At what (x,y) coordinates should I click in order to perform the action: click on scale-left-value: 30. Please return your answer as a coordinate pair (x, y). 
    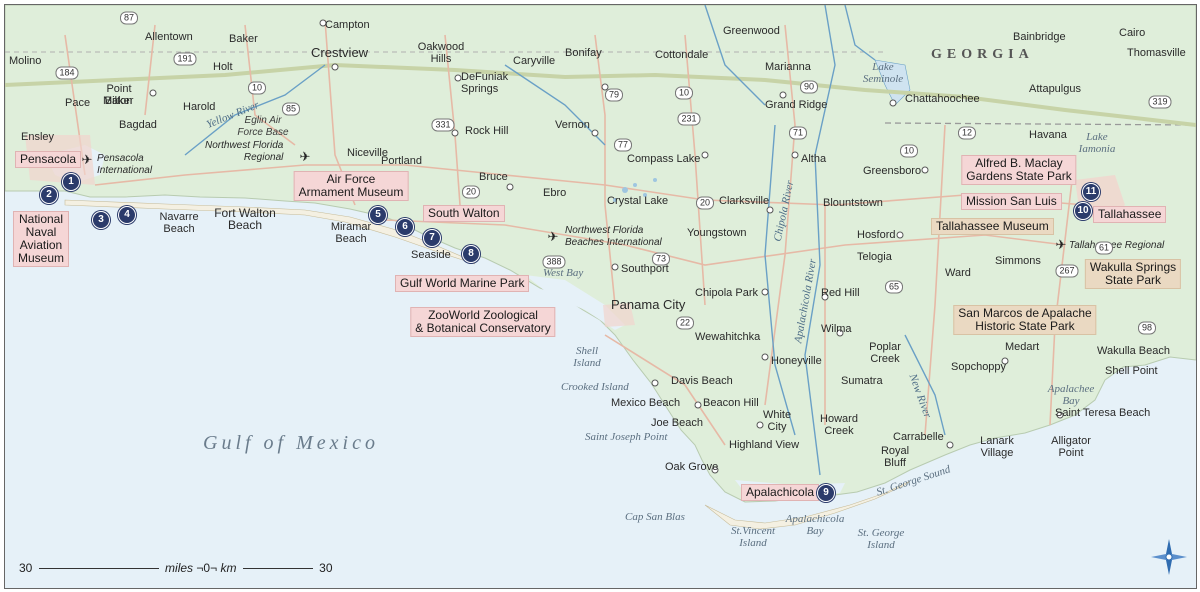
    Looking at the image, I should click on (26, 568).